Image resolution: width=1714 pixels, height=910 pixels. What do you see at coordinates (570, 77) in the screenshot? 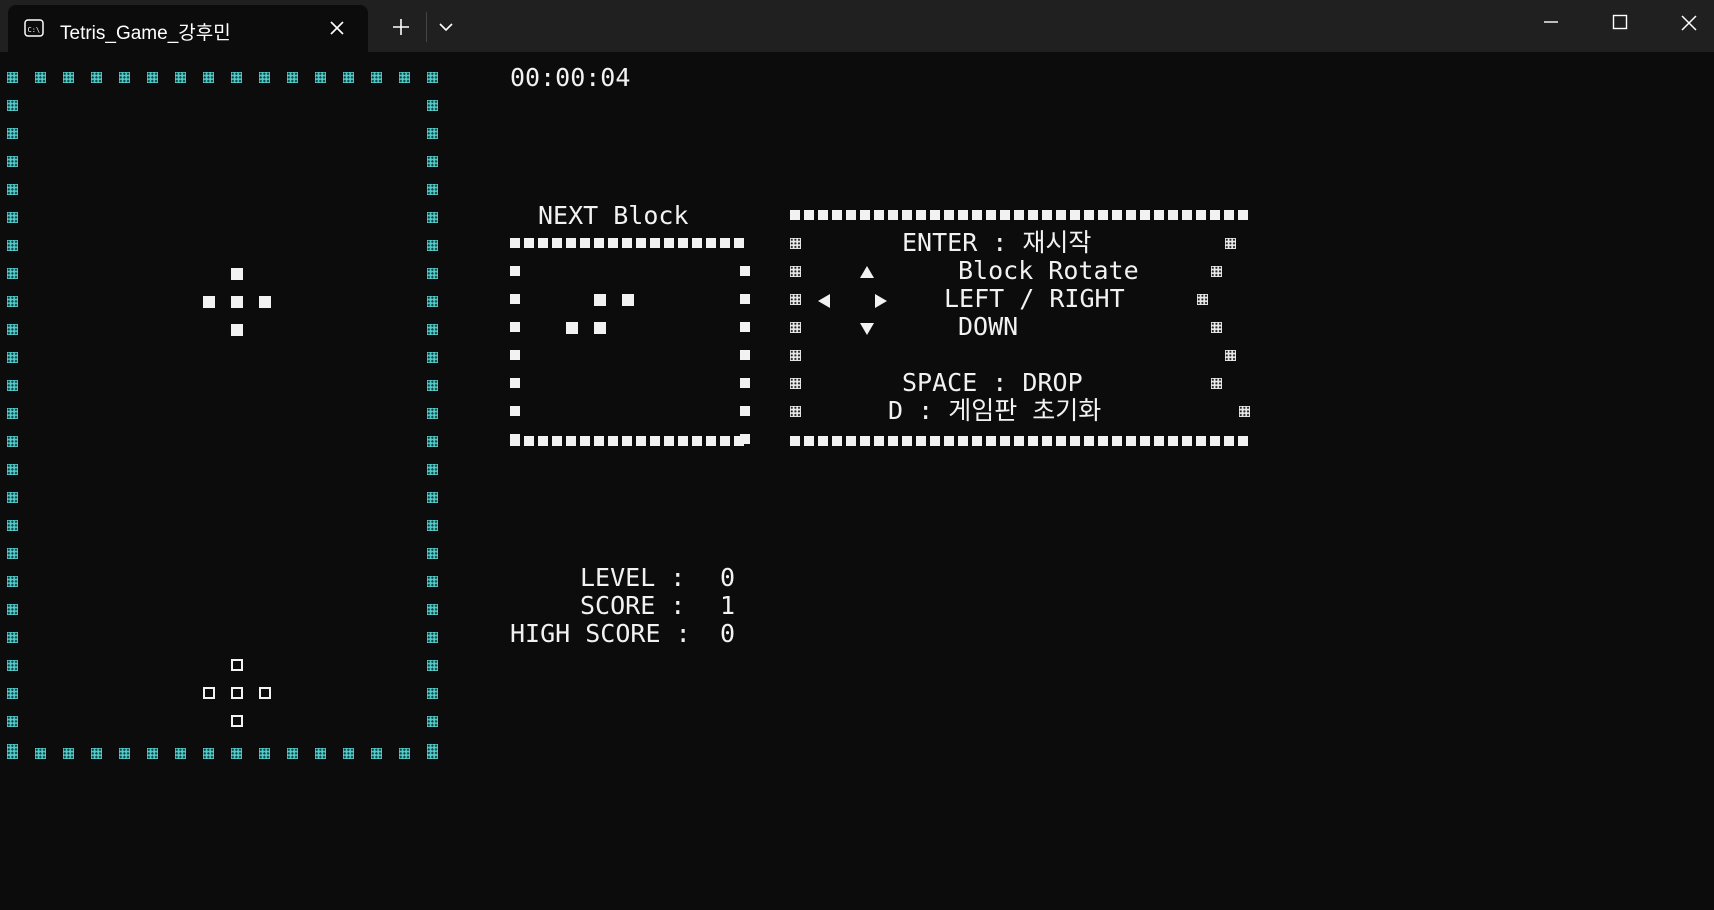
I see `game-timer: 00:00:04` at bounding box center [570, 77].